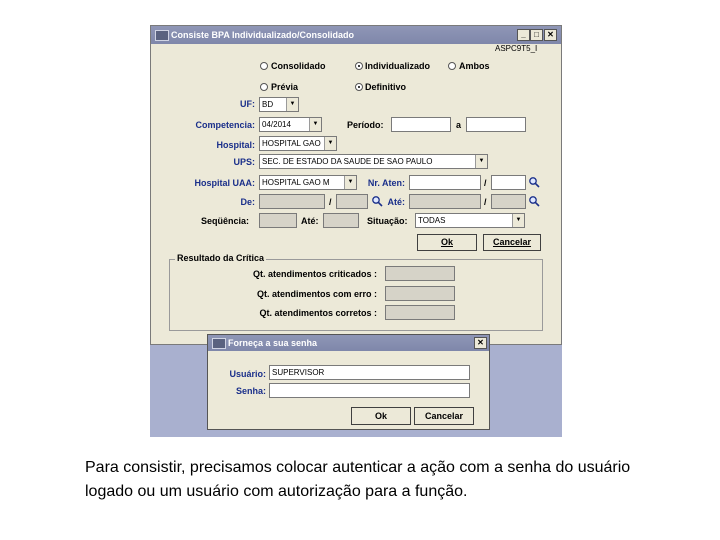 The width and height of the screenshot is (720, 540). Describe the element at coordinates (250, 391) in the screenshot. I see `senha-label: Senha:` at that location.